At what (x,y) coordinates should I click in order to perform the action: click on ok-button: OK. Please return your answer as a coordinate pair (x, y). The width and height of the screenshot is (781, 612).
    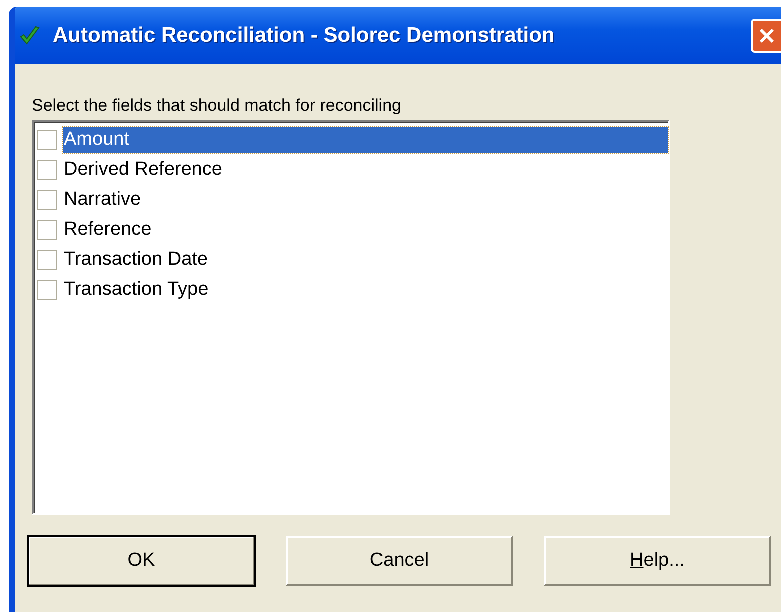
    Looking at the image, I should click on (141, 561).